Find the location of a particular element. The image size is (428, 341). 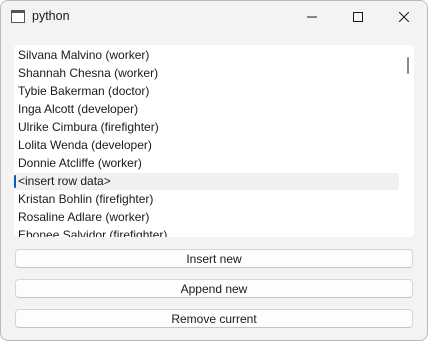

list-item: Kristan Bohlin (firefighter) is located at coordinates (206, 199).